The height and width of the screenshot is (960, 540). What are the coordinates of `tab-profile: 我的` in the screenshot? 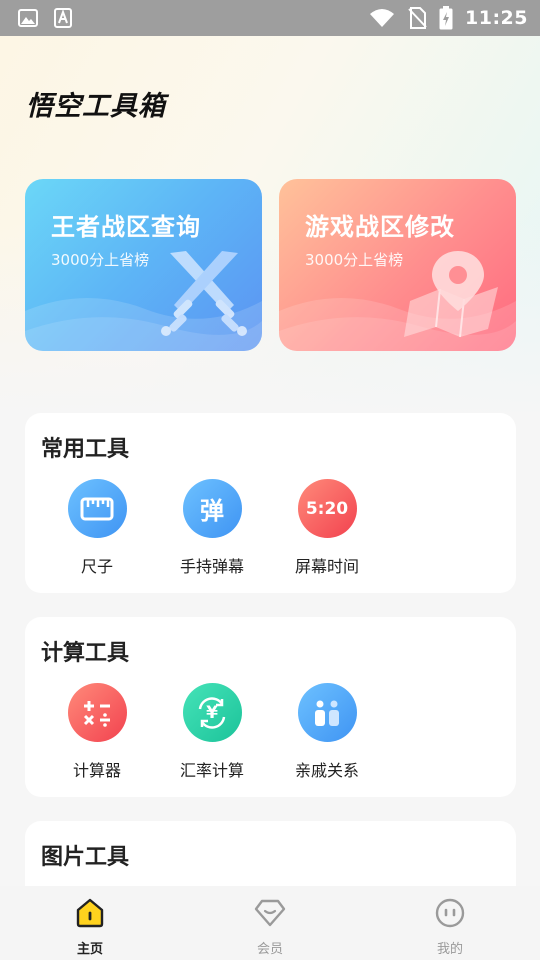 It's located at (450, 926).